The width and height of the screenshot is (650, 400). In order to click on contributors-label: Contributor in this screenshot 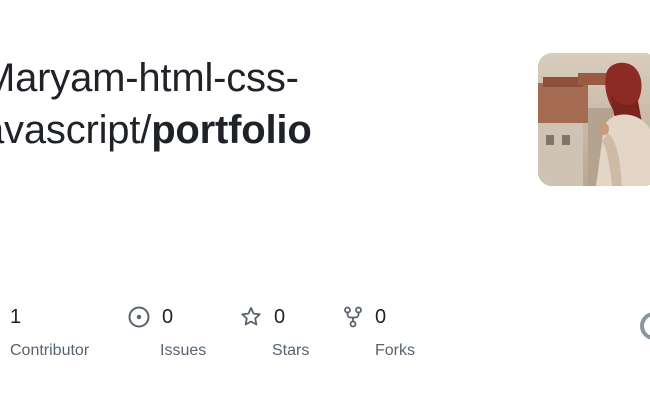, I will do `click(50, 350)`.